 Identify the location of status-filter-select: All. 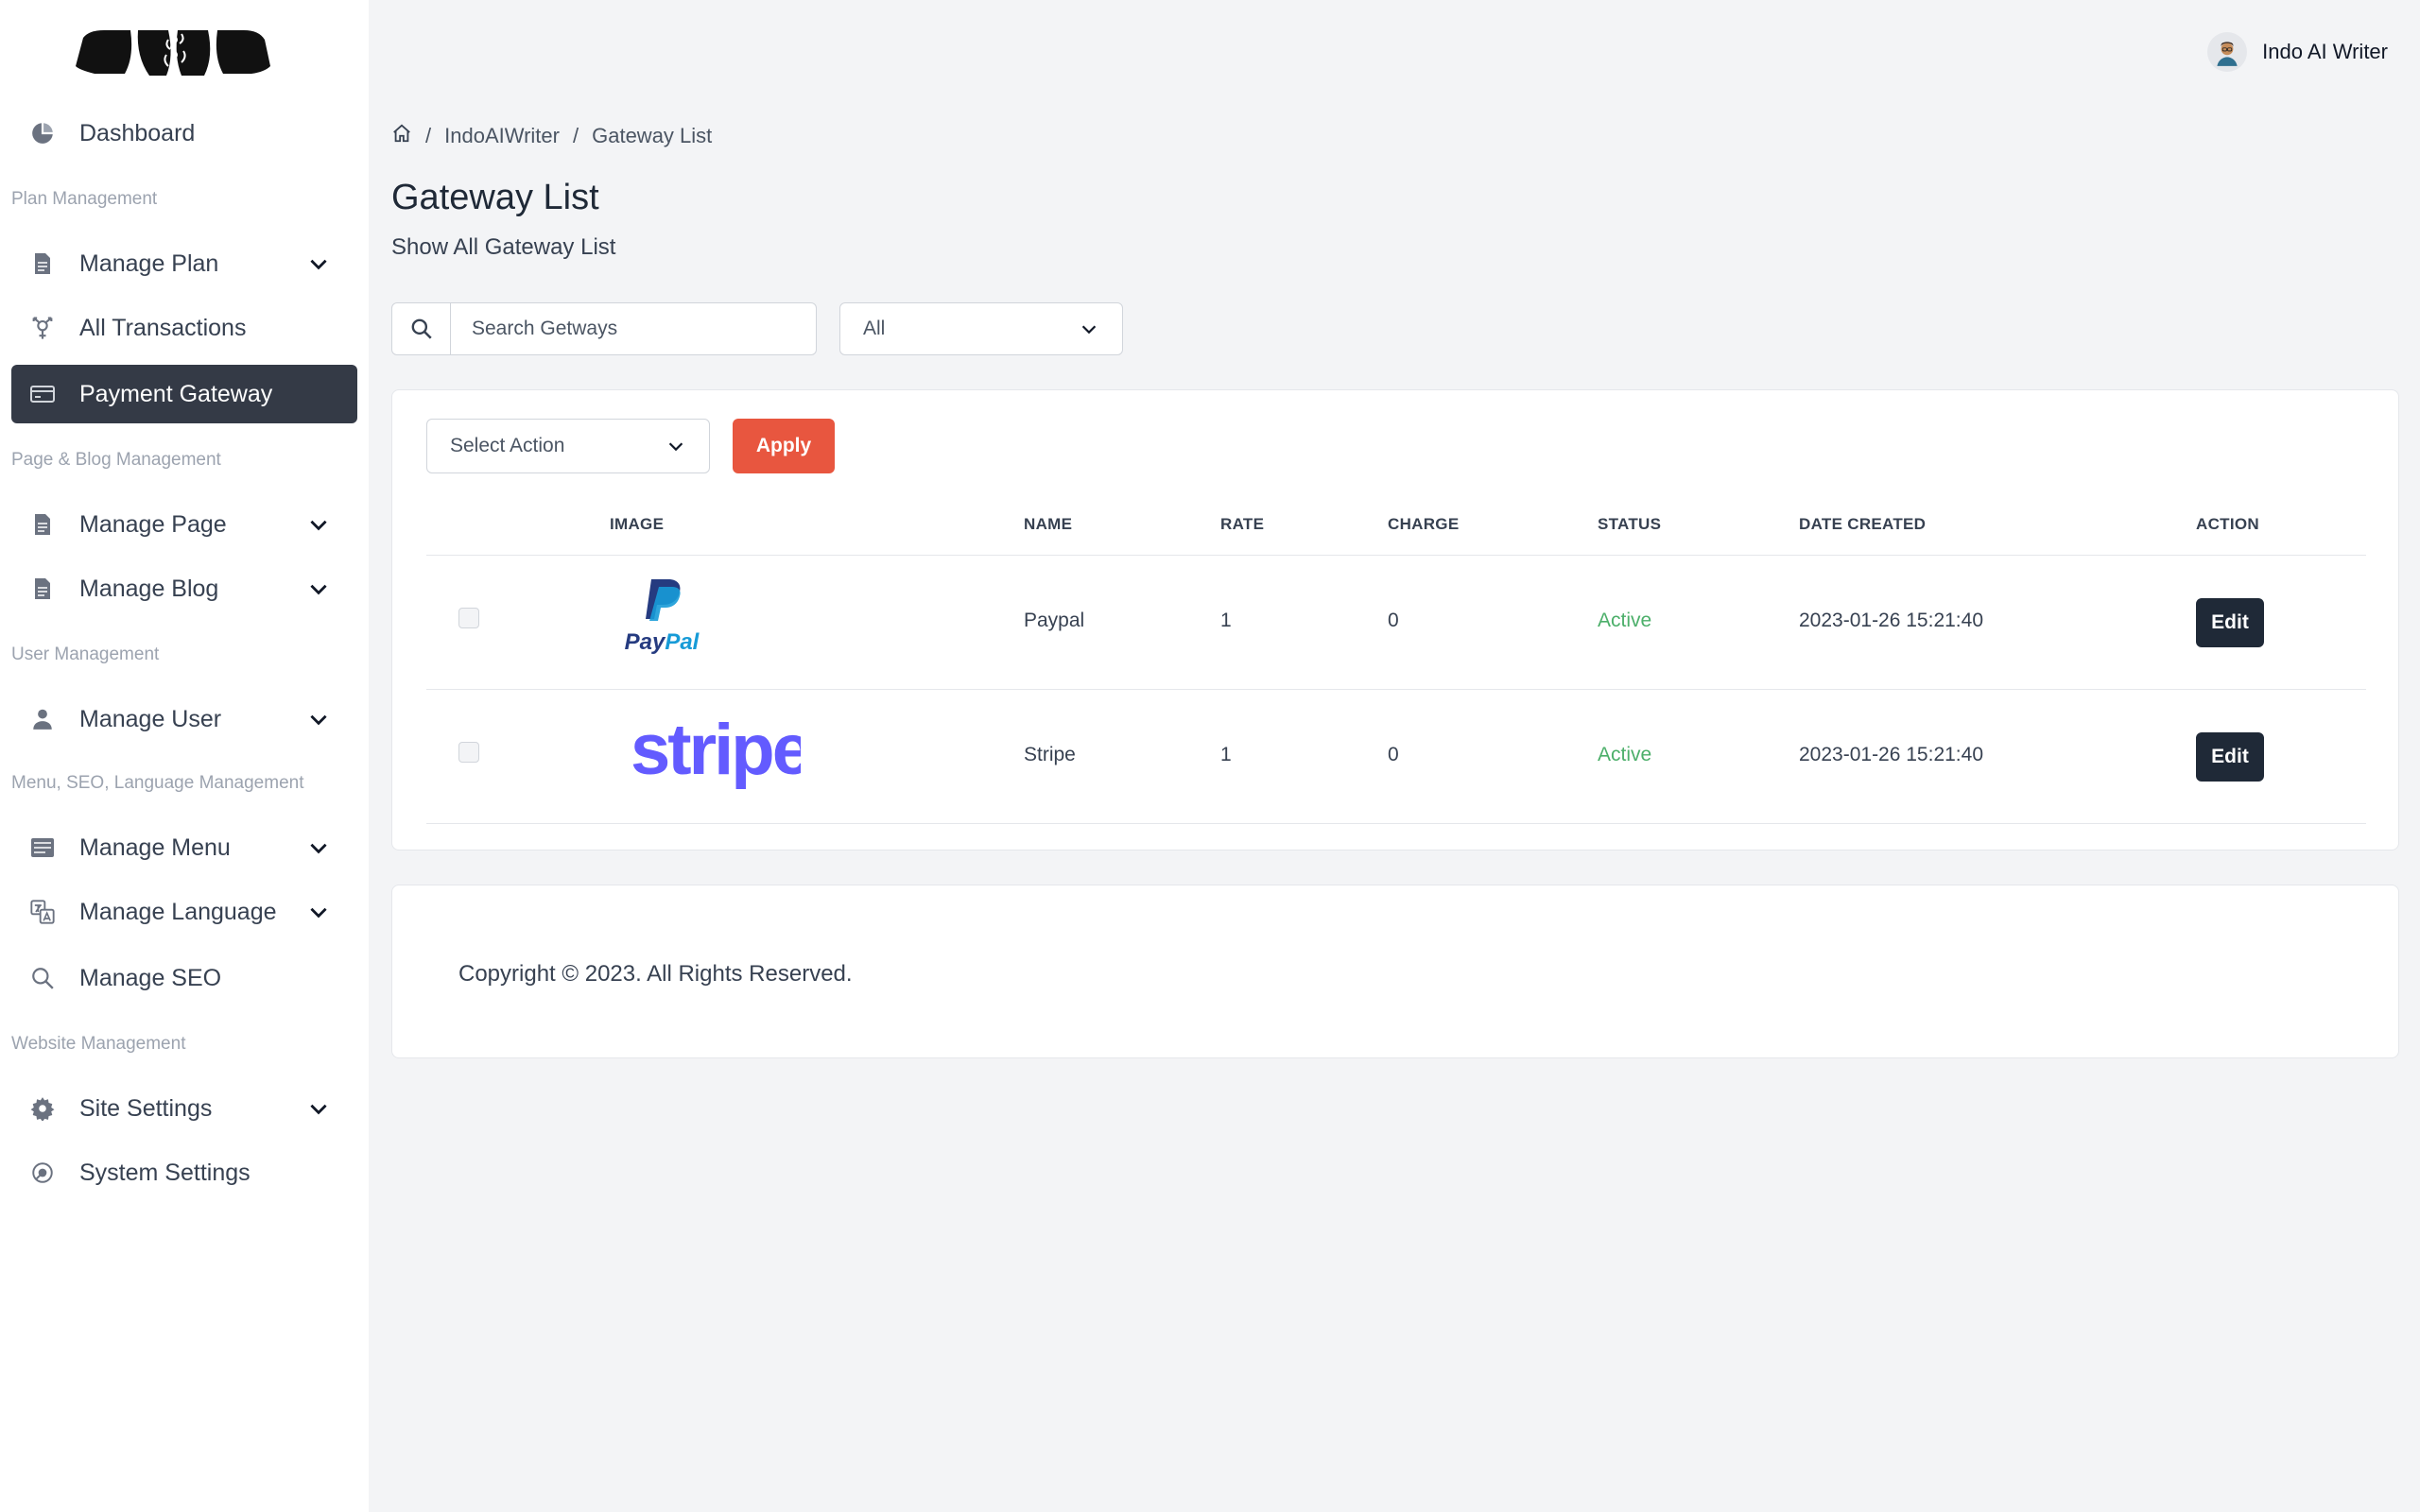
(981, 328).